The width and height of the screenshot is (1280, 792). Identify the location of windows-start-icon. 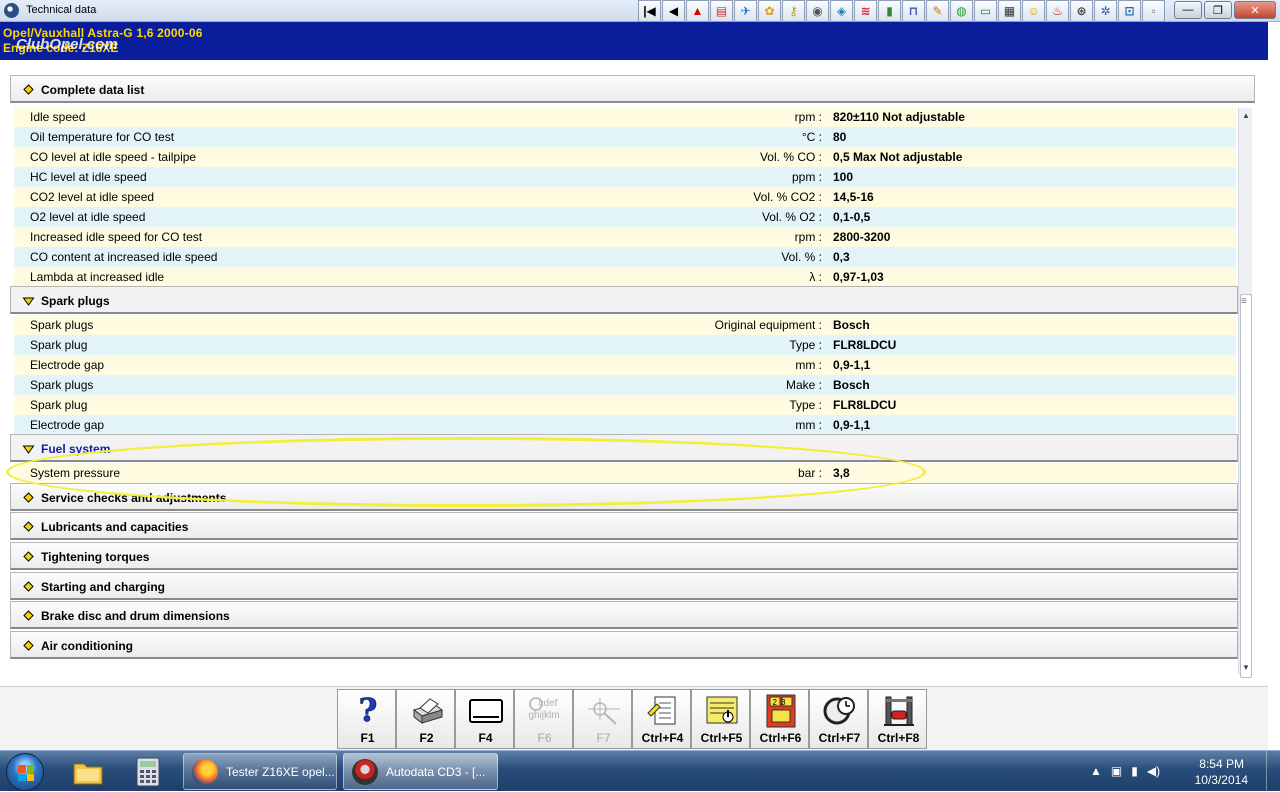
(25, 772).